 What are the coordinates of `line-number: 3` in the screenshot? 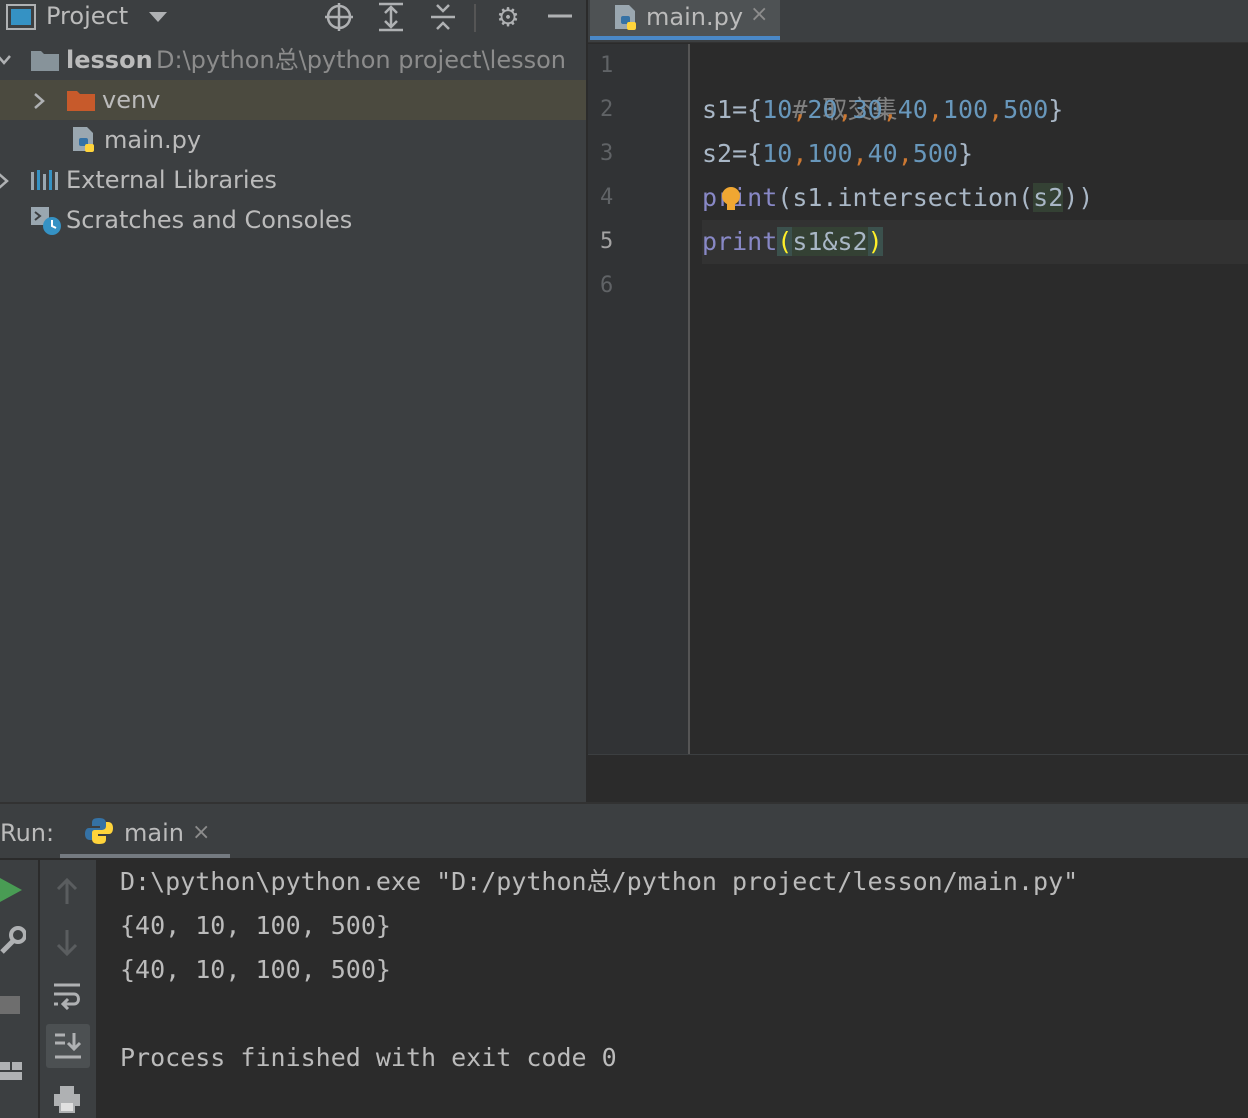 It's located at (607, 153).